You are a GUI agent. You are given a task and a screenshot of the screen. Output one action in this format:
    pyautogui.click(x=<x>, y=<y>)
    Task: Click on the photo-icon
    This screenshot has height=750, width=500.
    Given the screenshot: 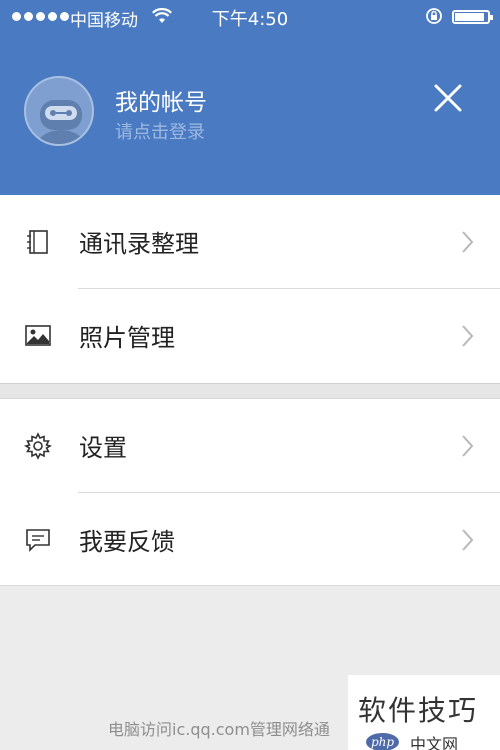 What is the action you would take?
    pyautogui.click(x=38, y=336)
    